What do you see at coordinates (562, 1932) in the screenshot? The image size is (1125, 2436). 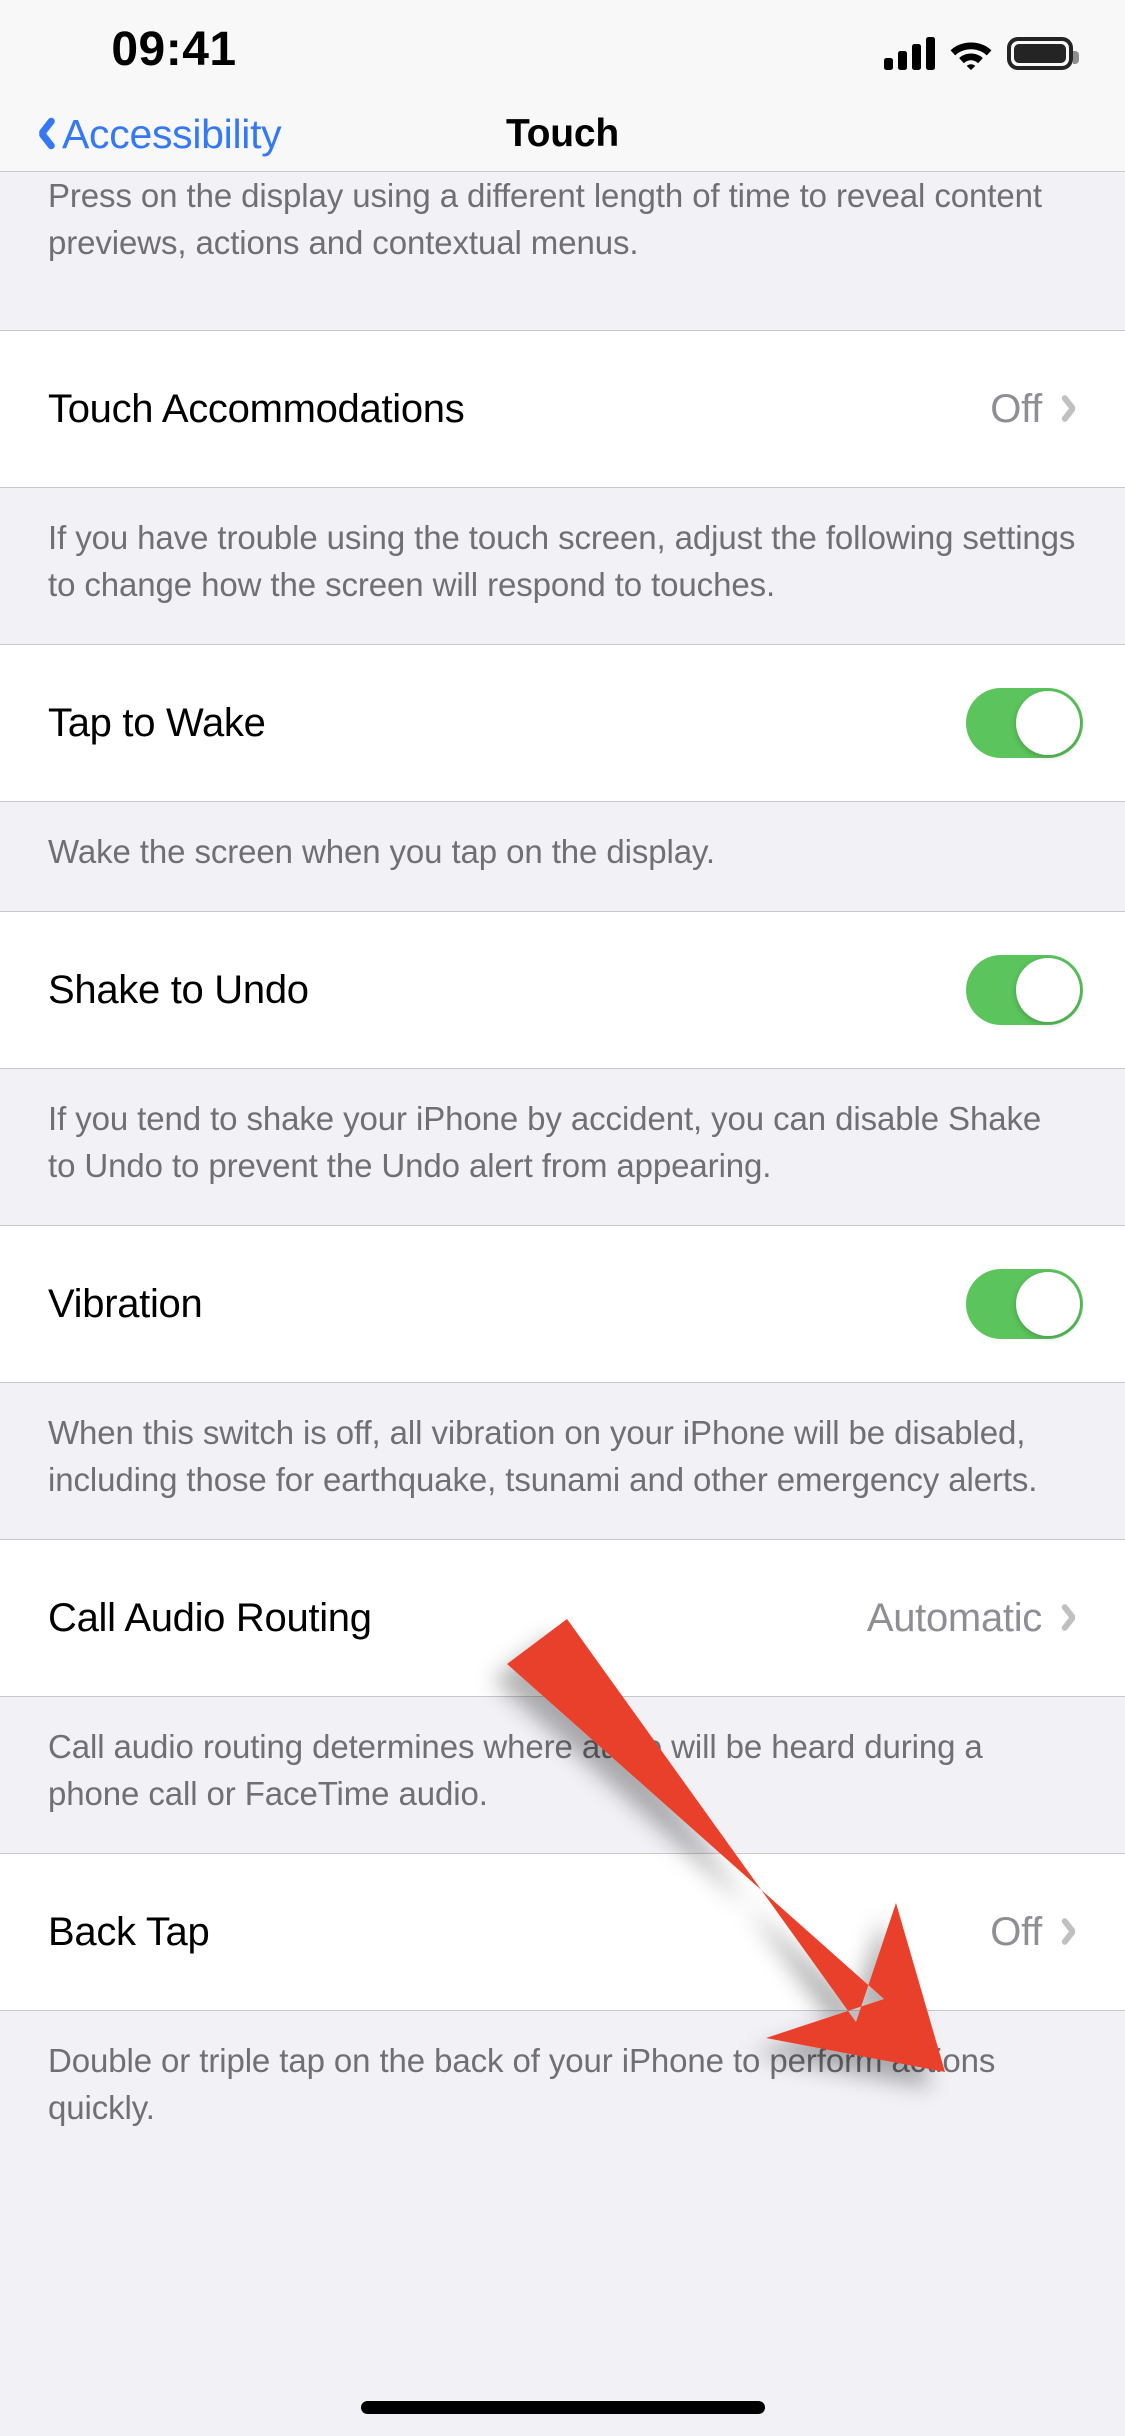 I see `row-back-tap: Back Tap Off` at bounding box center [562, 1932].